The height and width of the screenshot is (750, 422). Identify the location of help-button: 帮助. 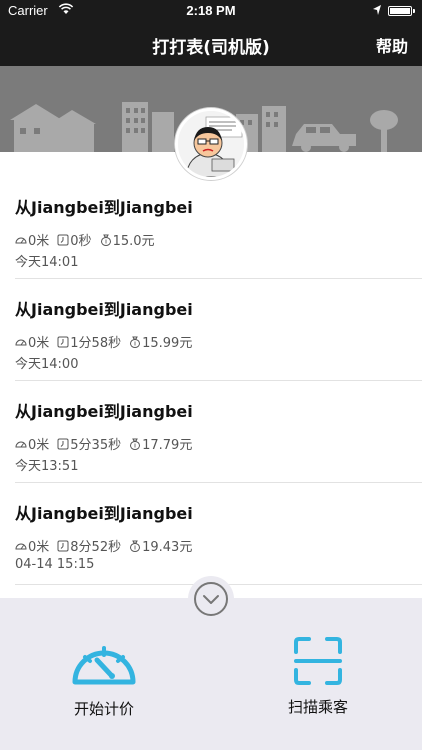
(392, 45).